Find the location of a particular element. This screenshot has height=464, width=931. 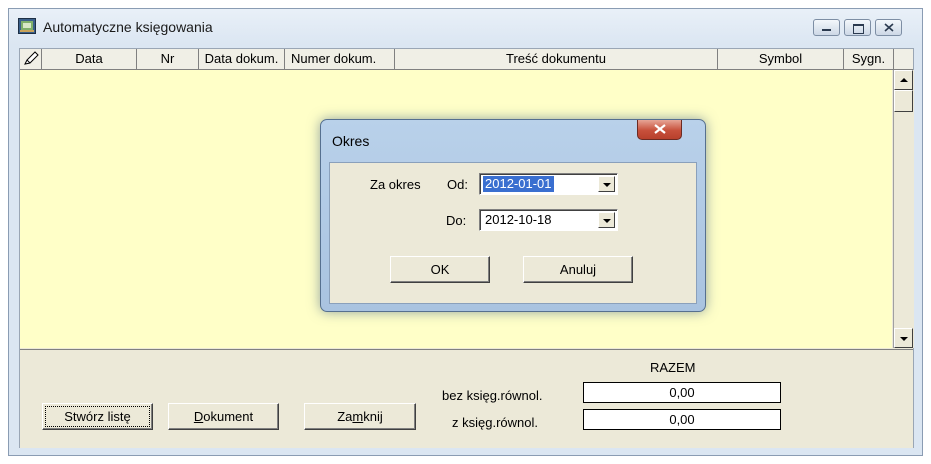

od-label: Od: is located at coordinates (457, 184).